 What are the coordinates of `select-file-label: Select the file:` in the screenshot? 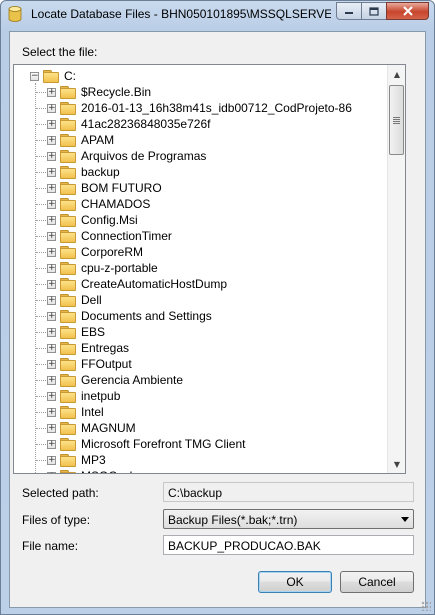 It's located at (60, 52).